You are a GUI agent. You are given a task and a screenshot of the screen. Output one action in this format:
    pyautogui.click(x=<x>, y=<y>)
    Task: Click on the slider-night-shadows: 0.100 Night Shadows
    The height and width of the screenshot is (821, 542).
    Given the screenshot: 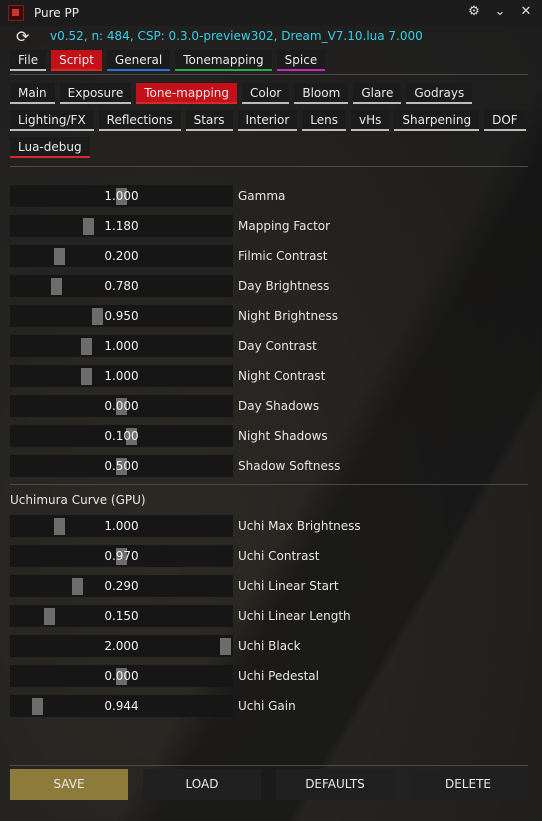 What is the action you would take?
    pyautogui.click(x=270, y=436)
    